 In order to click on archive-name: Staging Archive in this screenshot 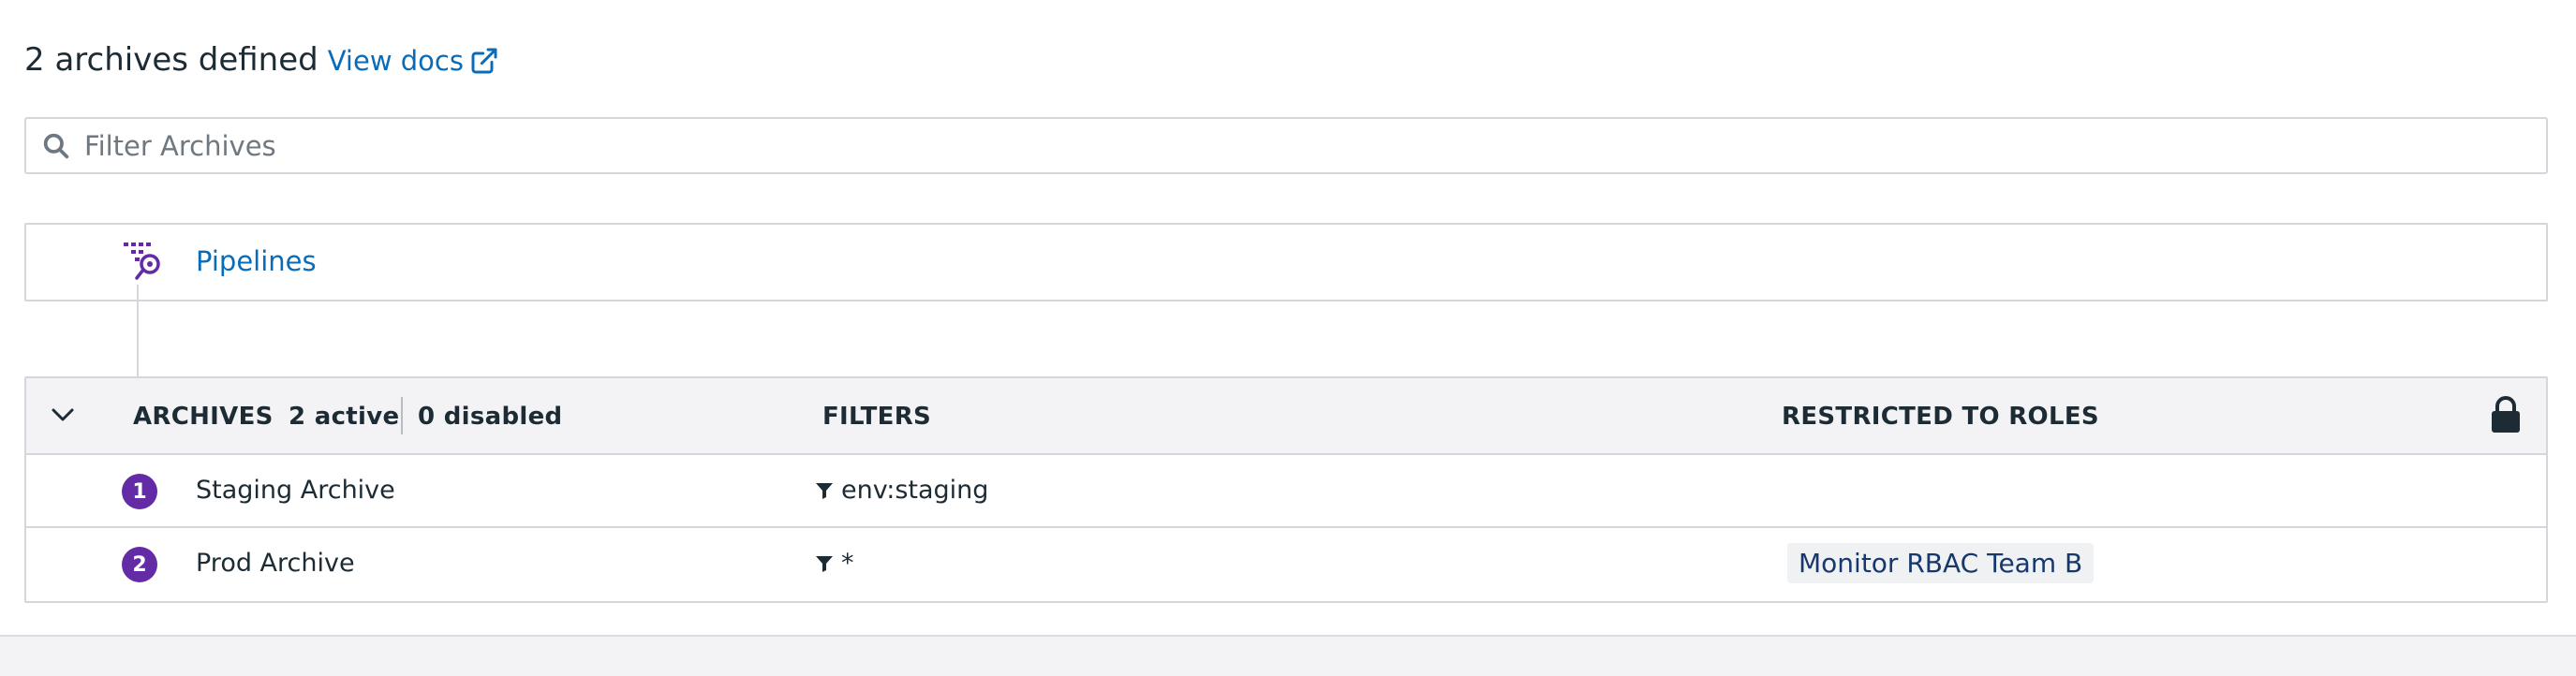, I will do `click(295, 491)`.